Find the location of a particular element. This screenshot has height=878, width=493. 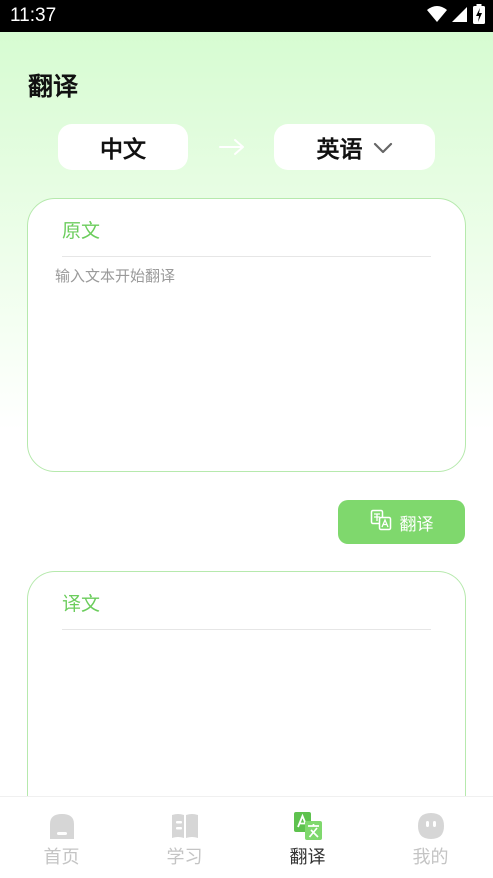

tab-bar: 首页 学习 翻译 我的 is located at coordinates (246, 837).